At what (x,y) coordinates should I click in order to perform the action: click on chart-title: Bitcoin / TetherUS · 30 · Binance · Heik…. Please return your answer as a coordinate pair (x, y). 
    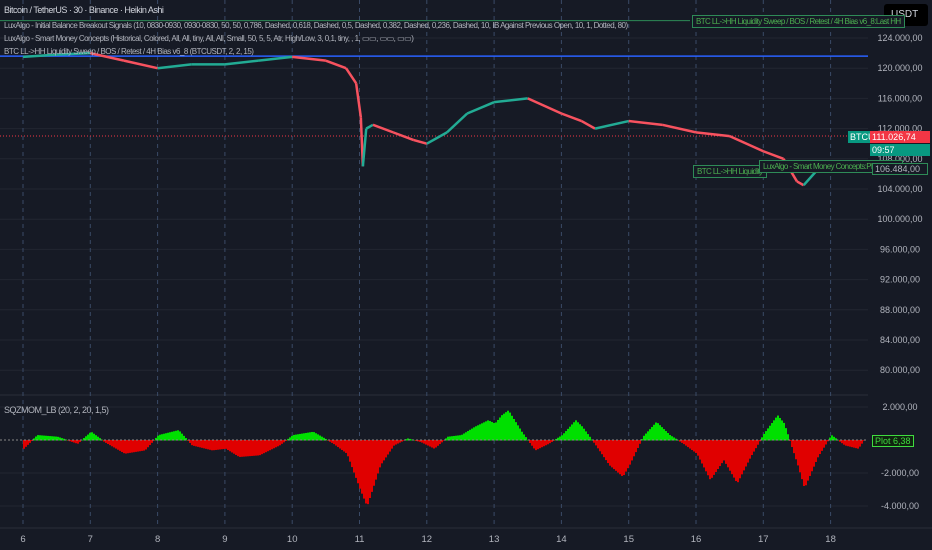
    Looking at the image, I should click on (84, 10).